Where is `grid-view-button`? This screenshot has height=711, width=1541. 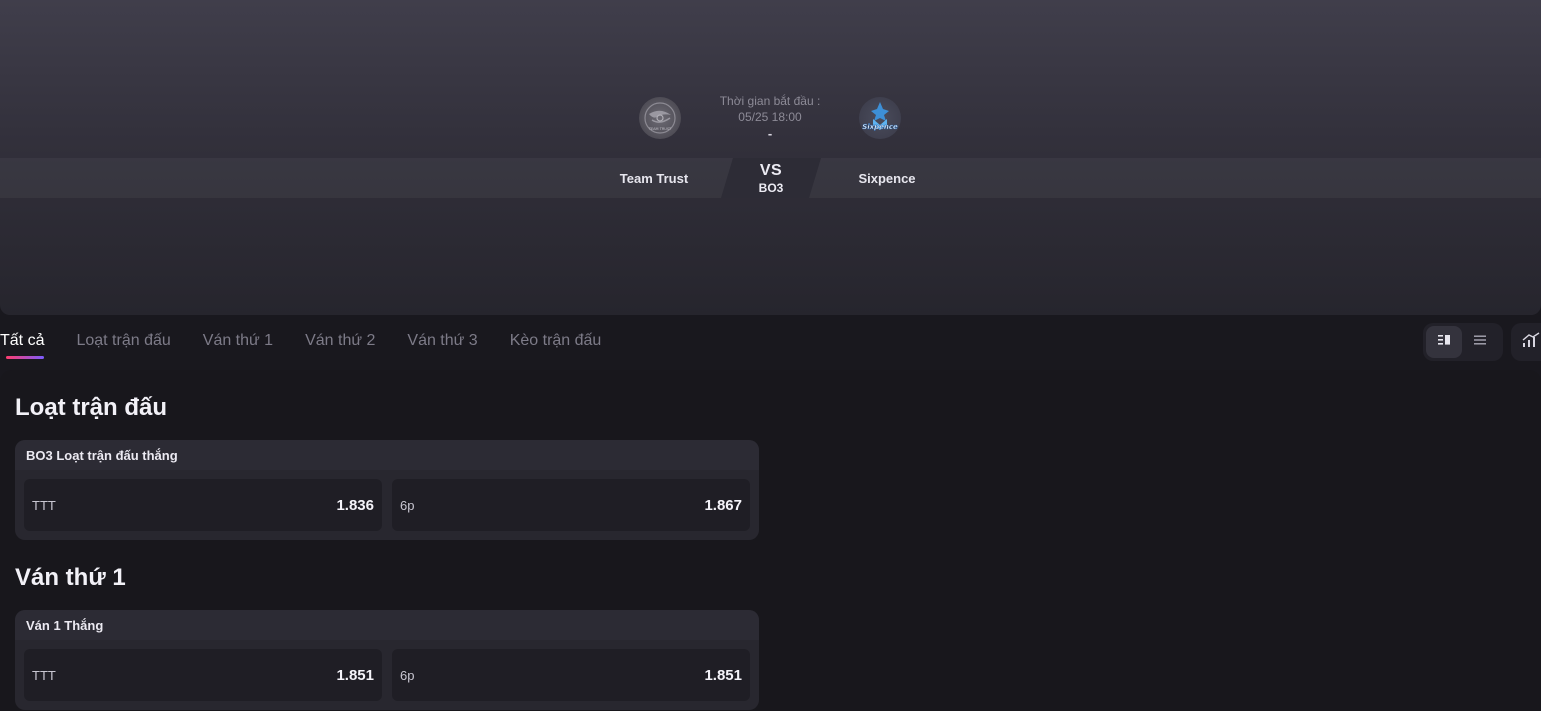
grid-view-button is located at coordinates (1444, 342).